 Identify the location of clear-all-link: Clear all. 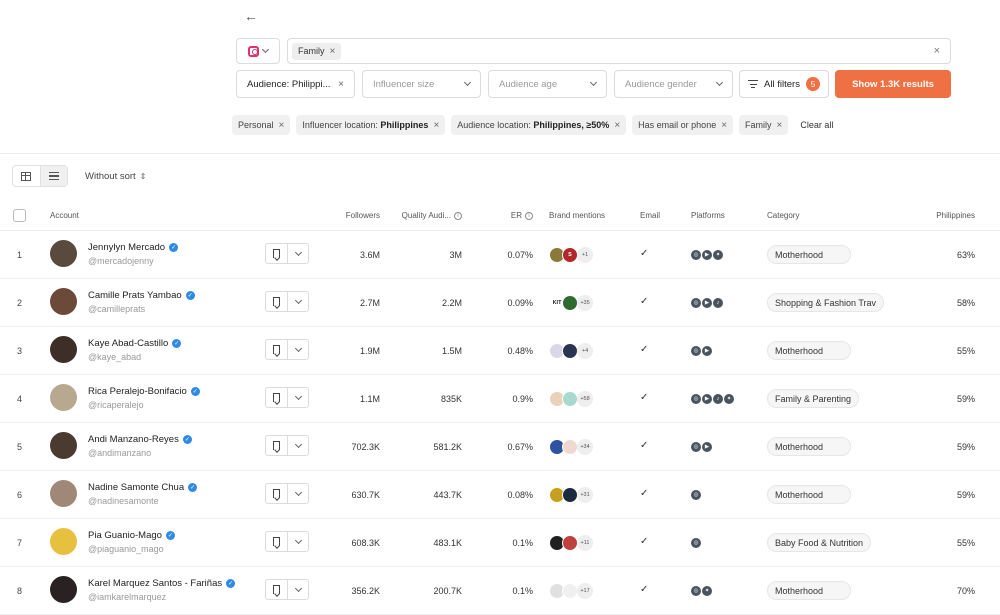
(816, 125).